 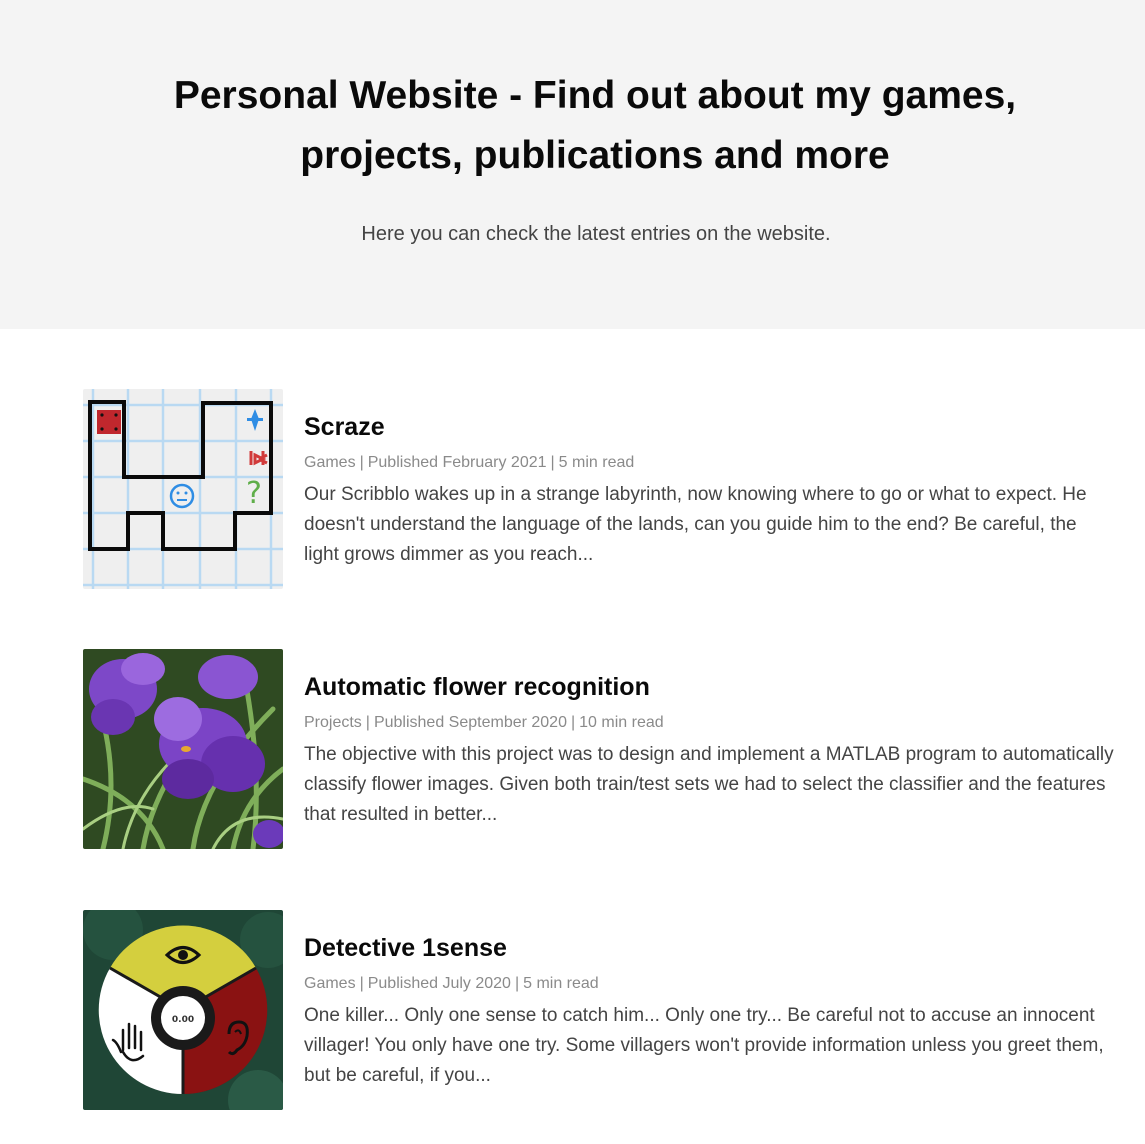 What do you see at coordinates (477, 687) in the screenshot?
I see `post-title-link: Automatic flower recognition` at bounding box center [477, 687].